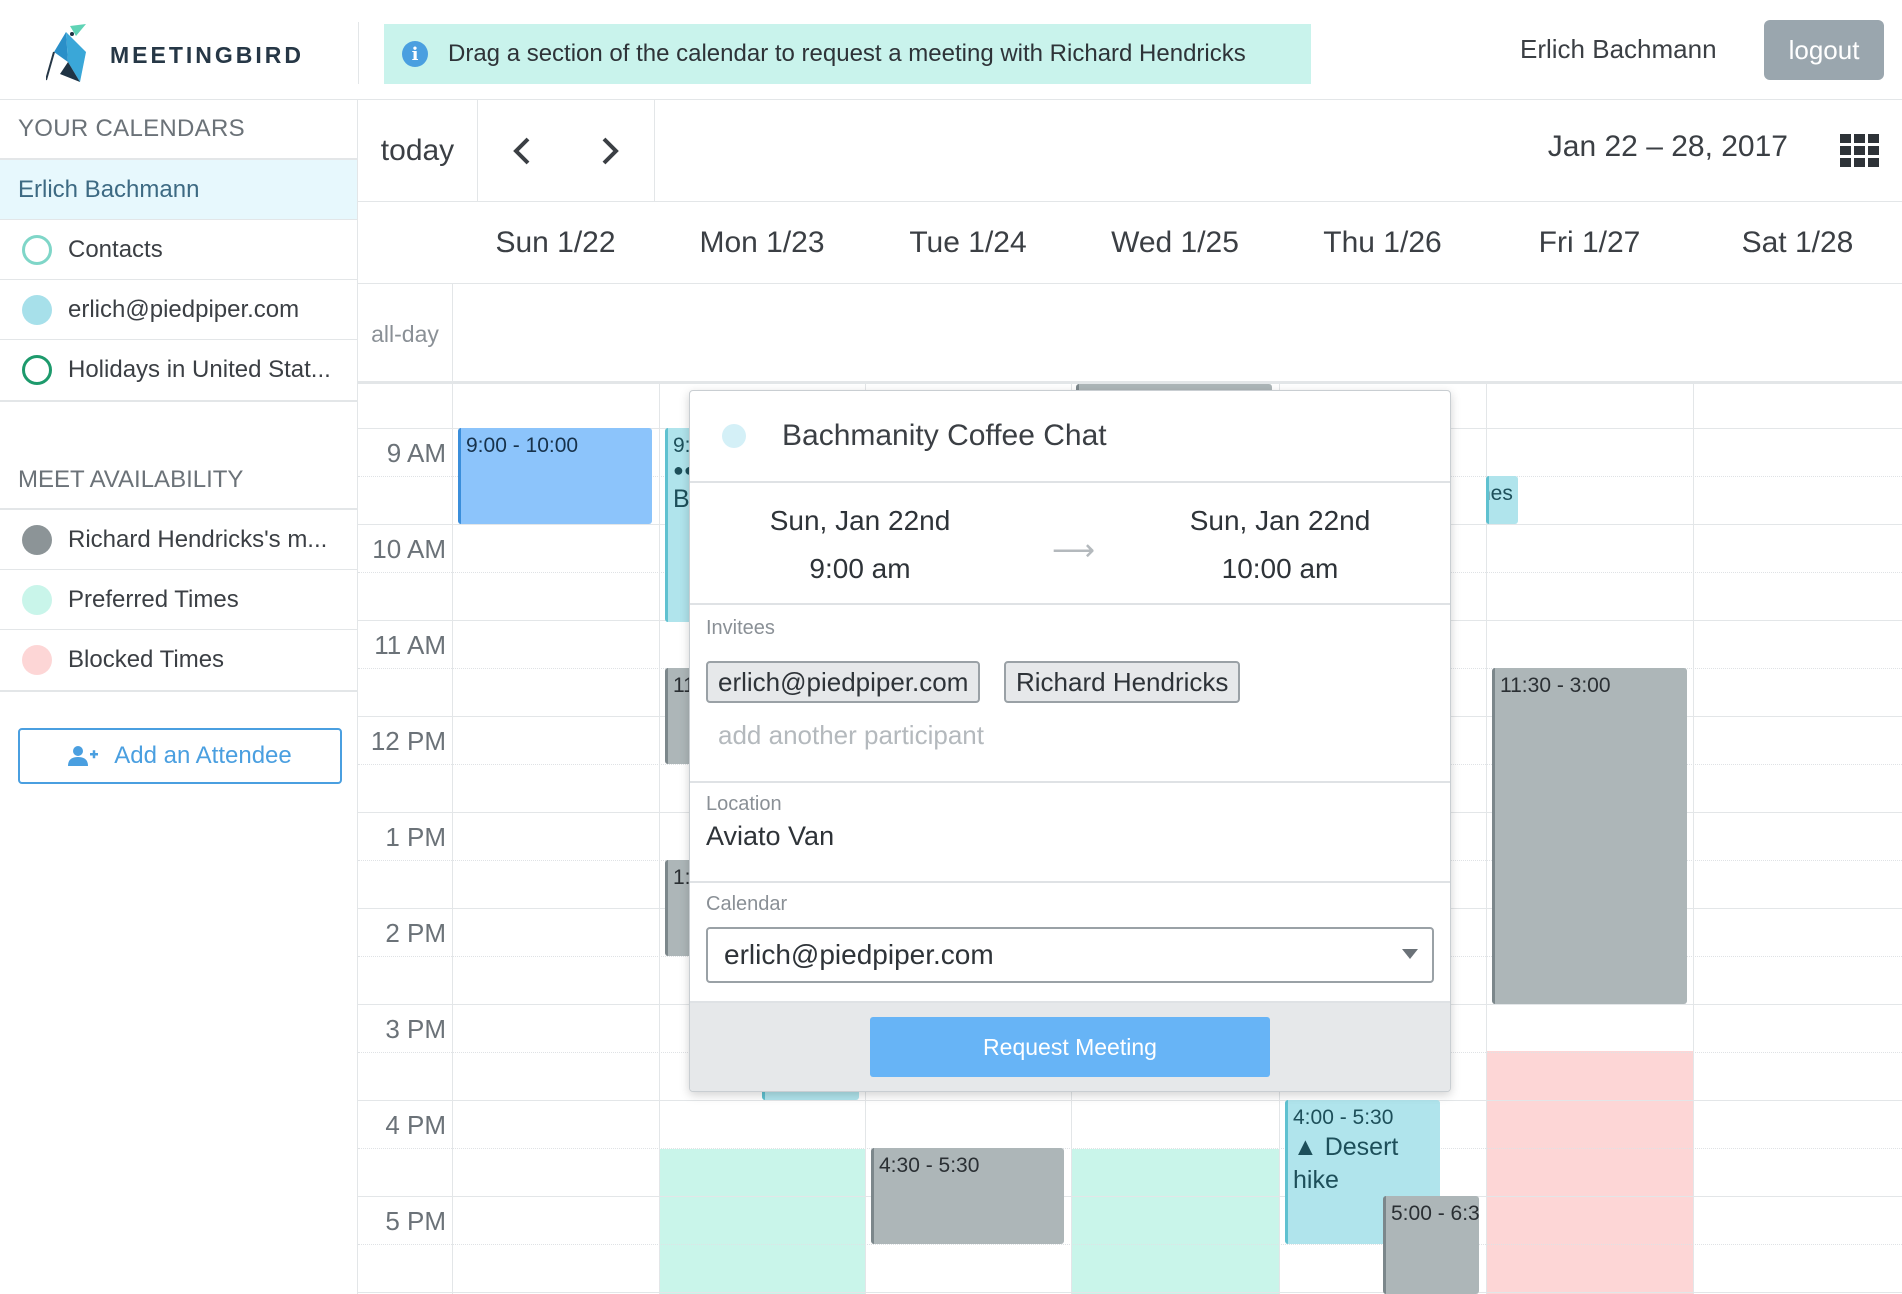 Image resolution: width=1902 pixels, height=1294 pixels. Describe the element at coordinates (843, 682) in the screenshot. I see `invitee-chip: erlich@piedpiper.com` at that location.